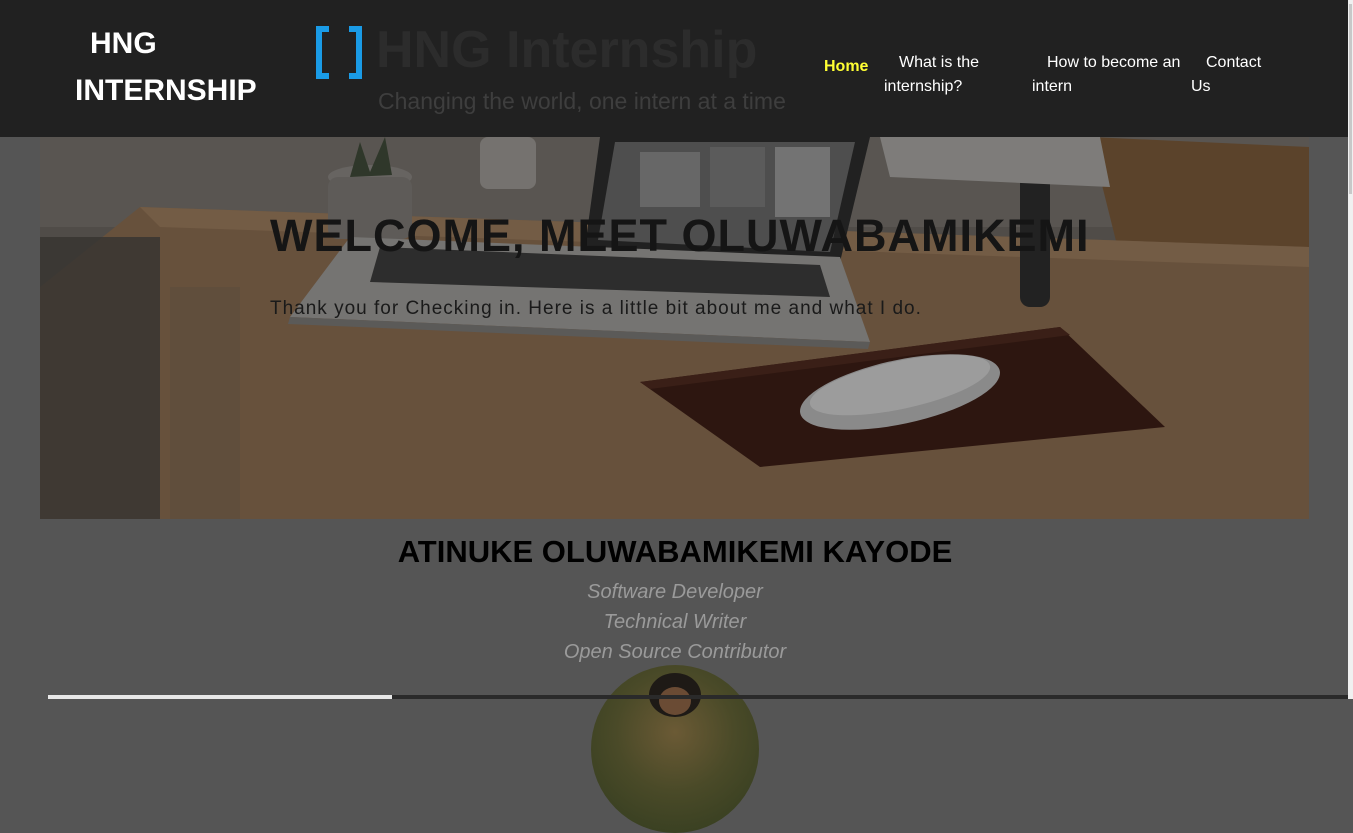 Image resolution: width=1353 pixels, height=833 pixels. What do you see at coordinates (582, 101) in the screenshot?
I see `logo-tagline: Changing the world, one intern at a time` at bounding box center [582, 101].